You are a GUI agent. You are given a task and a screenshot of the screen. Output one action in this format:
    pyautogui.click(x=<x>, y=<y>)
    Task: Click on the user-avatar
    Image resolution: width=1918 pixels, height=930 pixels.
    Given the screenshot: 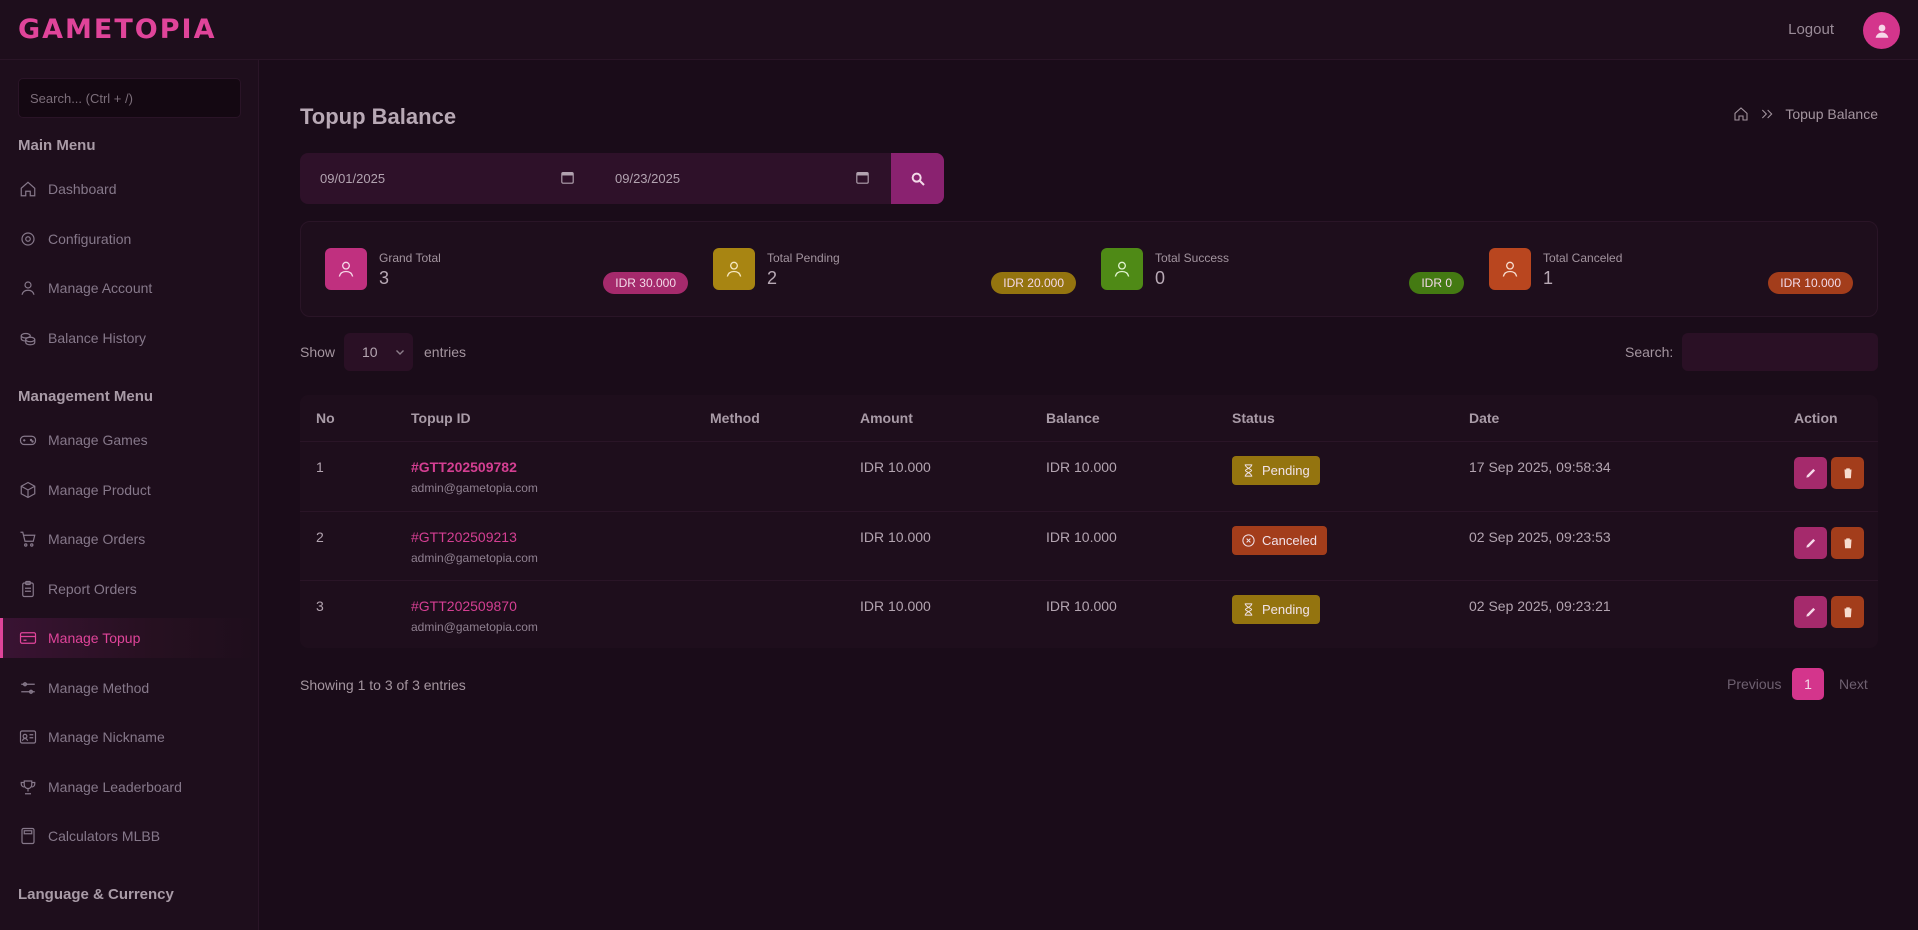 What is the action you would take?
    pyautogui.click(x=1881, y=30)
    